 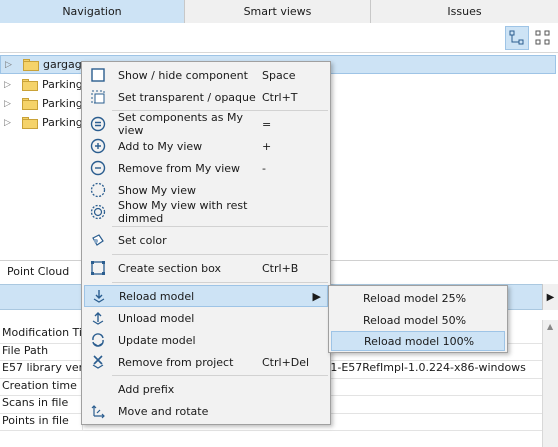 What do you see at coordinates (550, 326) in the screenshot?
I see `scroll-up-icon: ▲` at bounding box center [550, 326].